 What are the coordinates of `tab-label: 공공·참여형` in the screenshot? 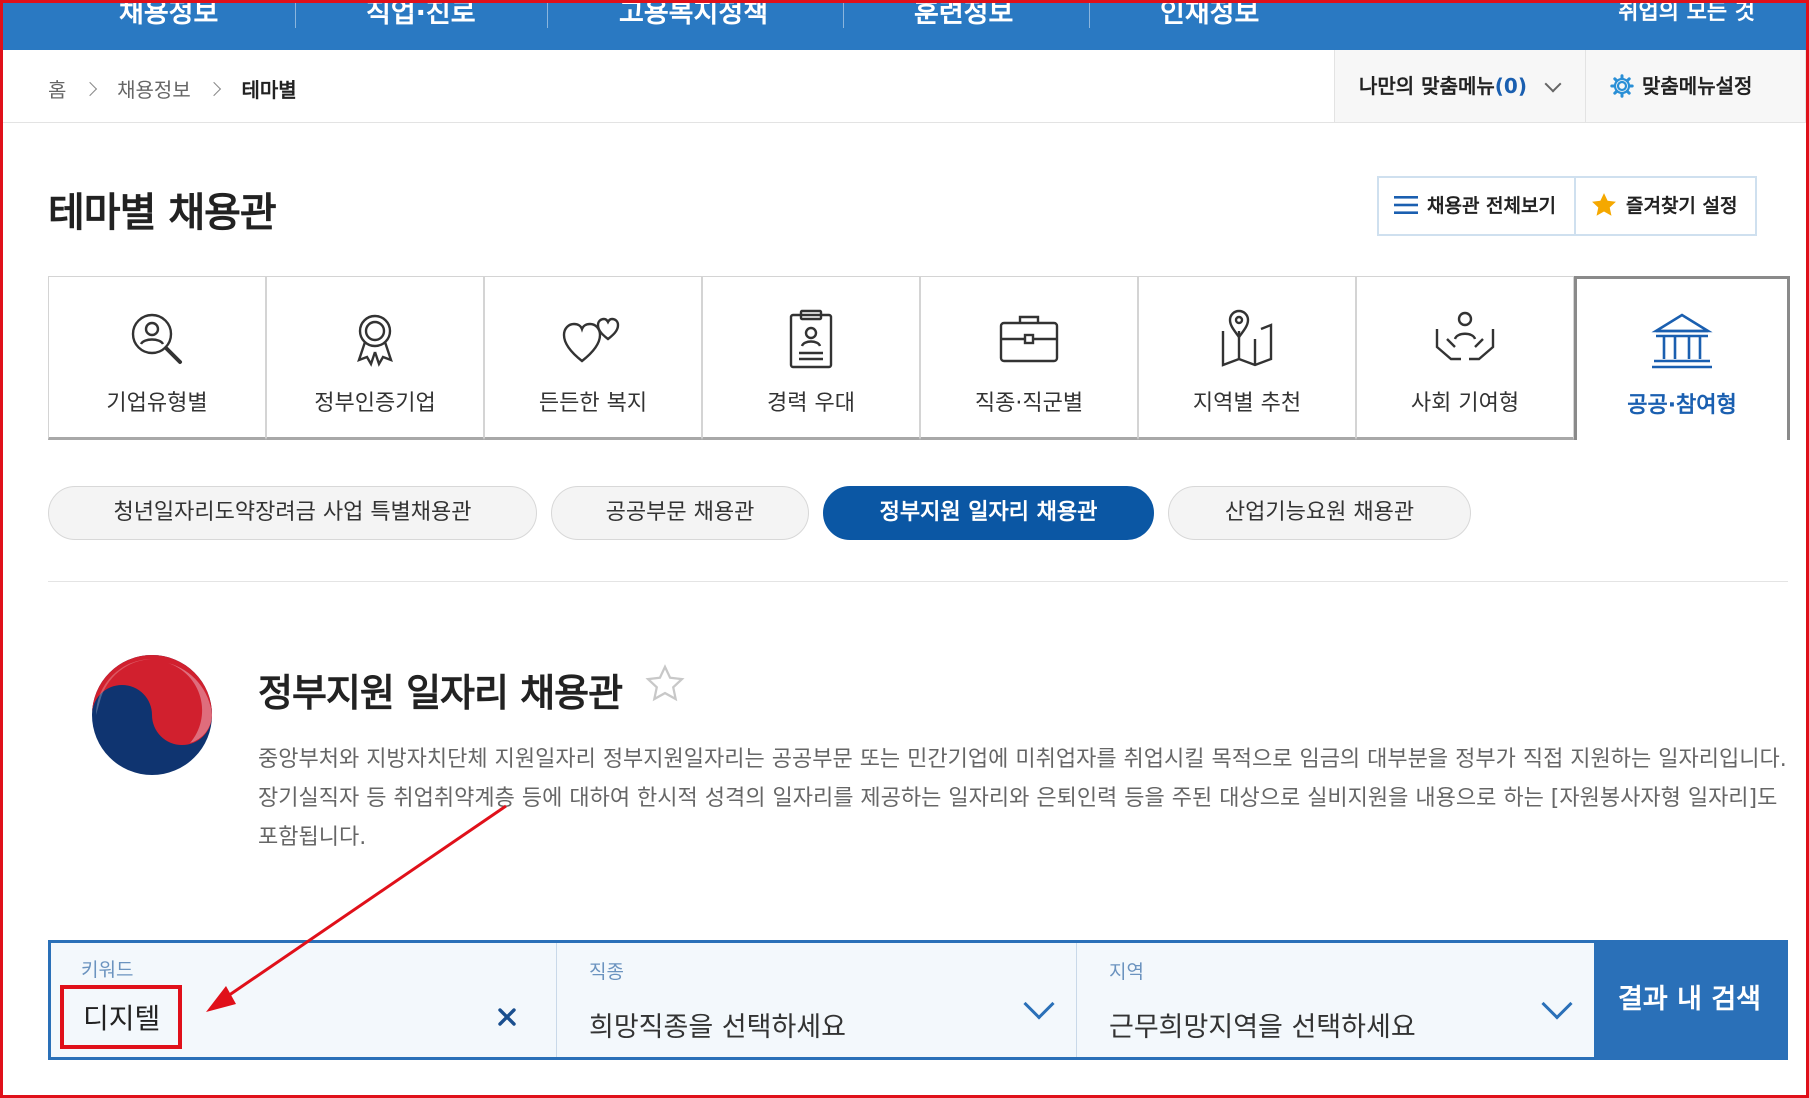 It's located at (1682, 405).